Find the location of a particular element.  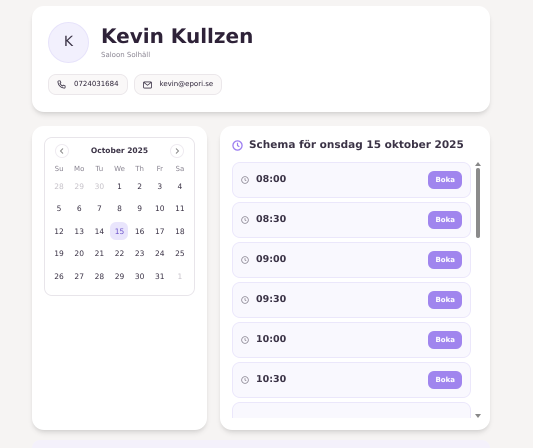

profile-name: Kevin Kullzen is located at coordinates (177, 36).